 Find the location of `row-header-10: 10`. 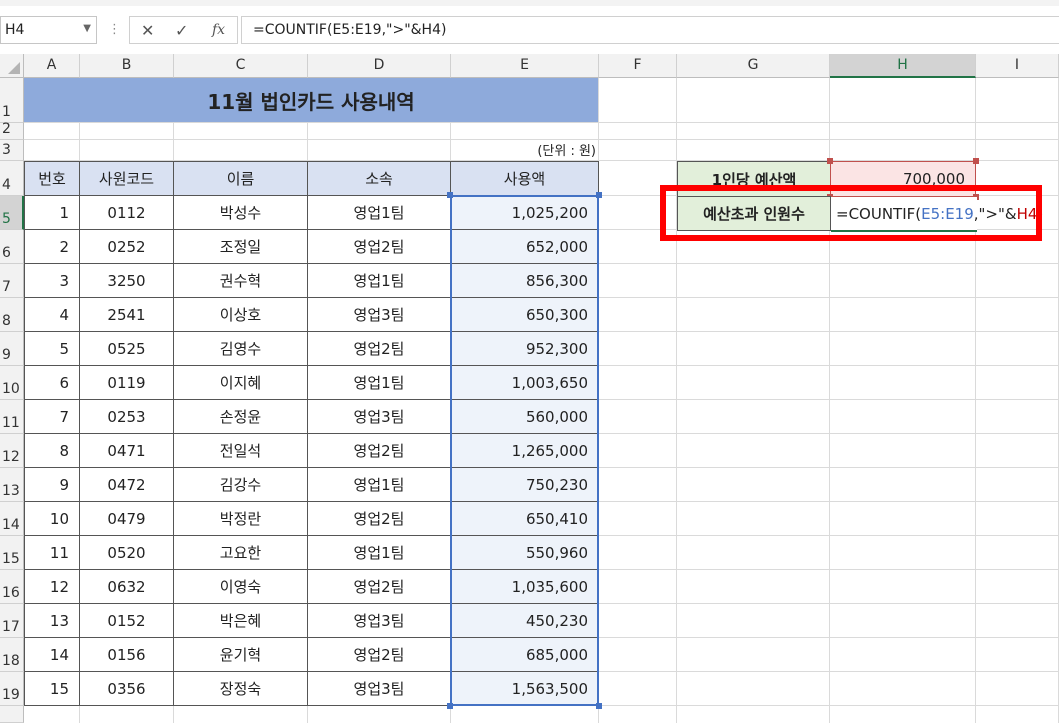

row-header-10: 10 is located at coordinates (12, 383).